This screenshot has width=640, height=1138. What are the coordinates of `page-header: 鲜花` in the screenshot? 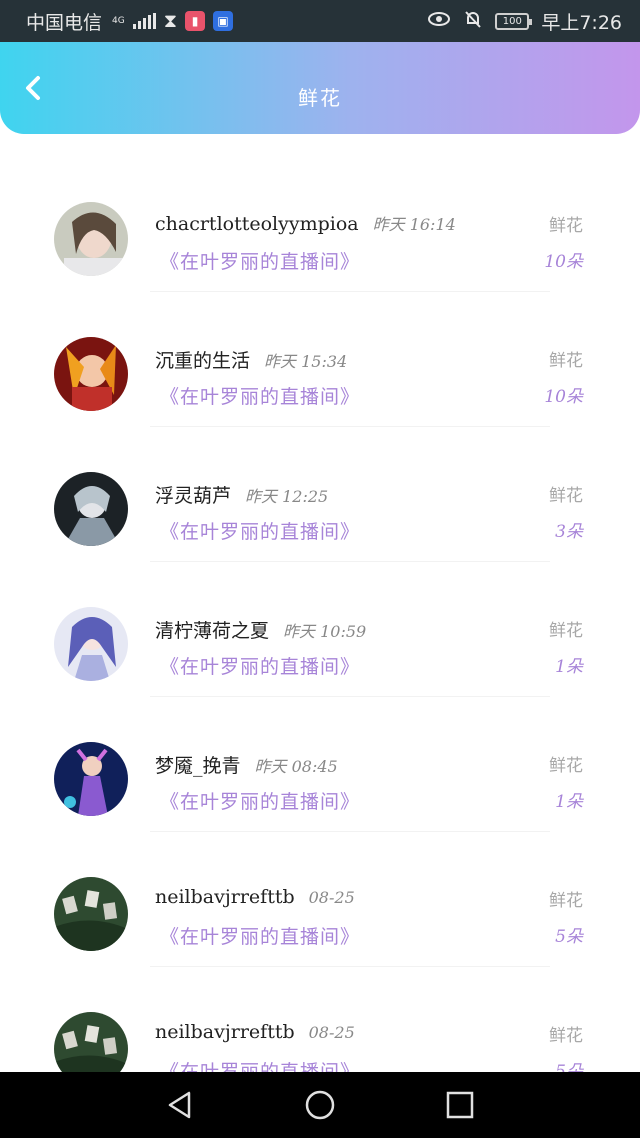 It's located at (320, 88).